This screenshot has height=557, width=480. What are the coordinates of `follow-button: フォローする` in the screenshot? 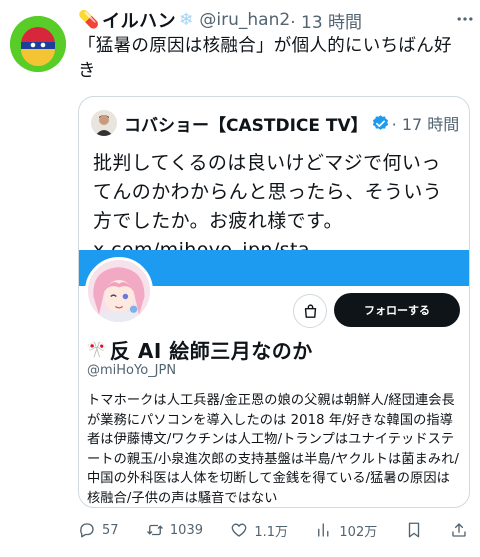 It's located at (397, 310).